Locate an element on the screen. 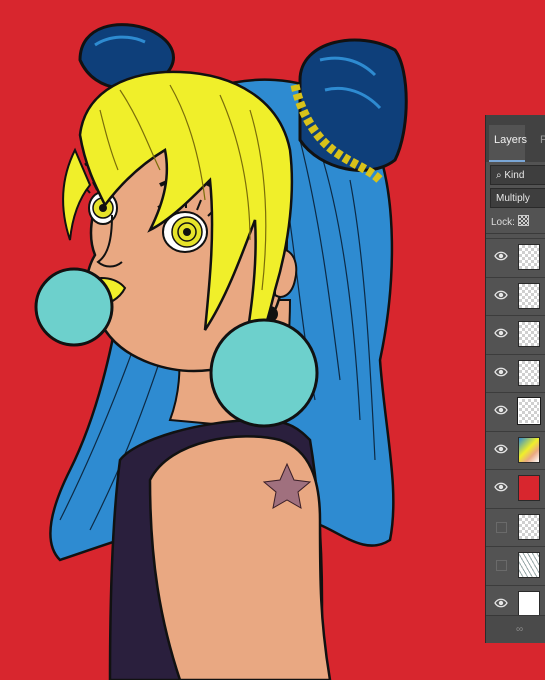  blend-mode-dropdown: Multiply is located at coordinates (517, 198).